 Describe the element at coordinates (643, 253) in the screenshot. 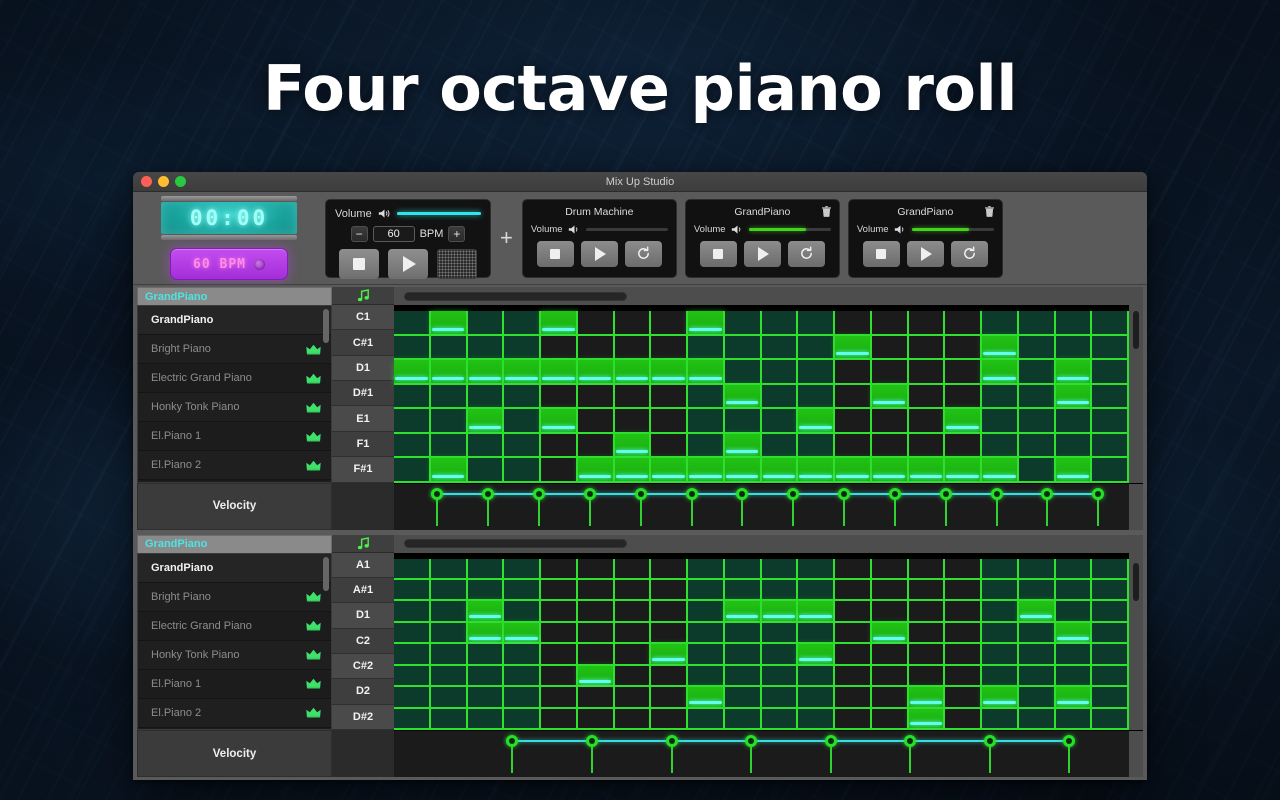

I see `track-loop-button` at that location.